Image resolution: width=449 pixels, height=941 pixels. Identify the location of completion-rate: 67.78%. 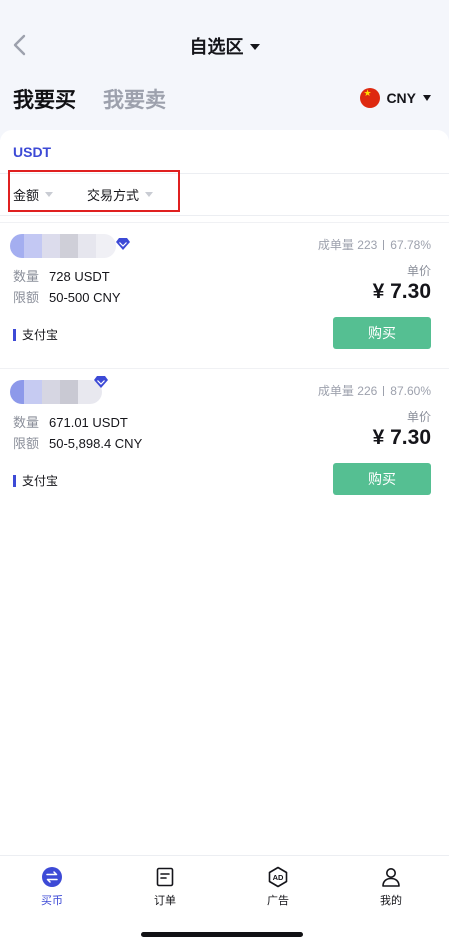
(410, 245).